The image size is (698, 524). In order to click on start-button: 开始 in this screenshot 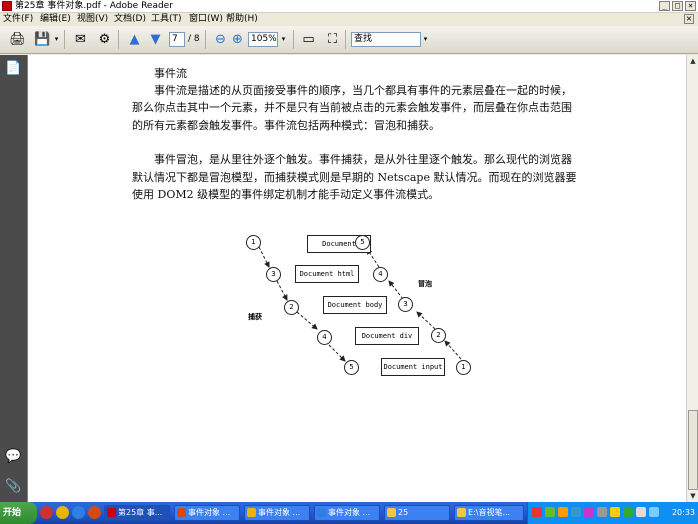, I will do `click(18, 513)`.